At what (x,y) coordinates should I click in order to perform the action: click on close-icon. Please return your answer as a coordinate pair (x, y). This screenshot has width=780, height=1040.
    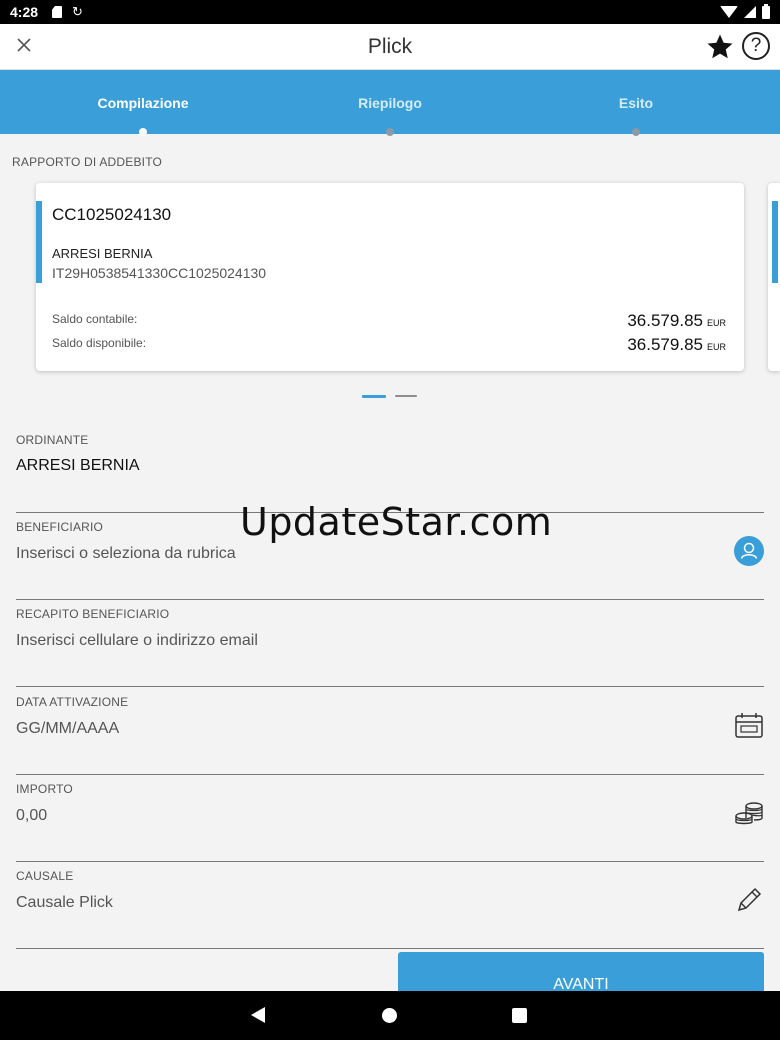
    Looking at the image, I should click on (24, 46).